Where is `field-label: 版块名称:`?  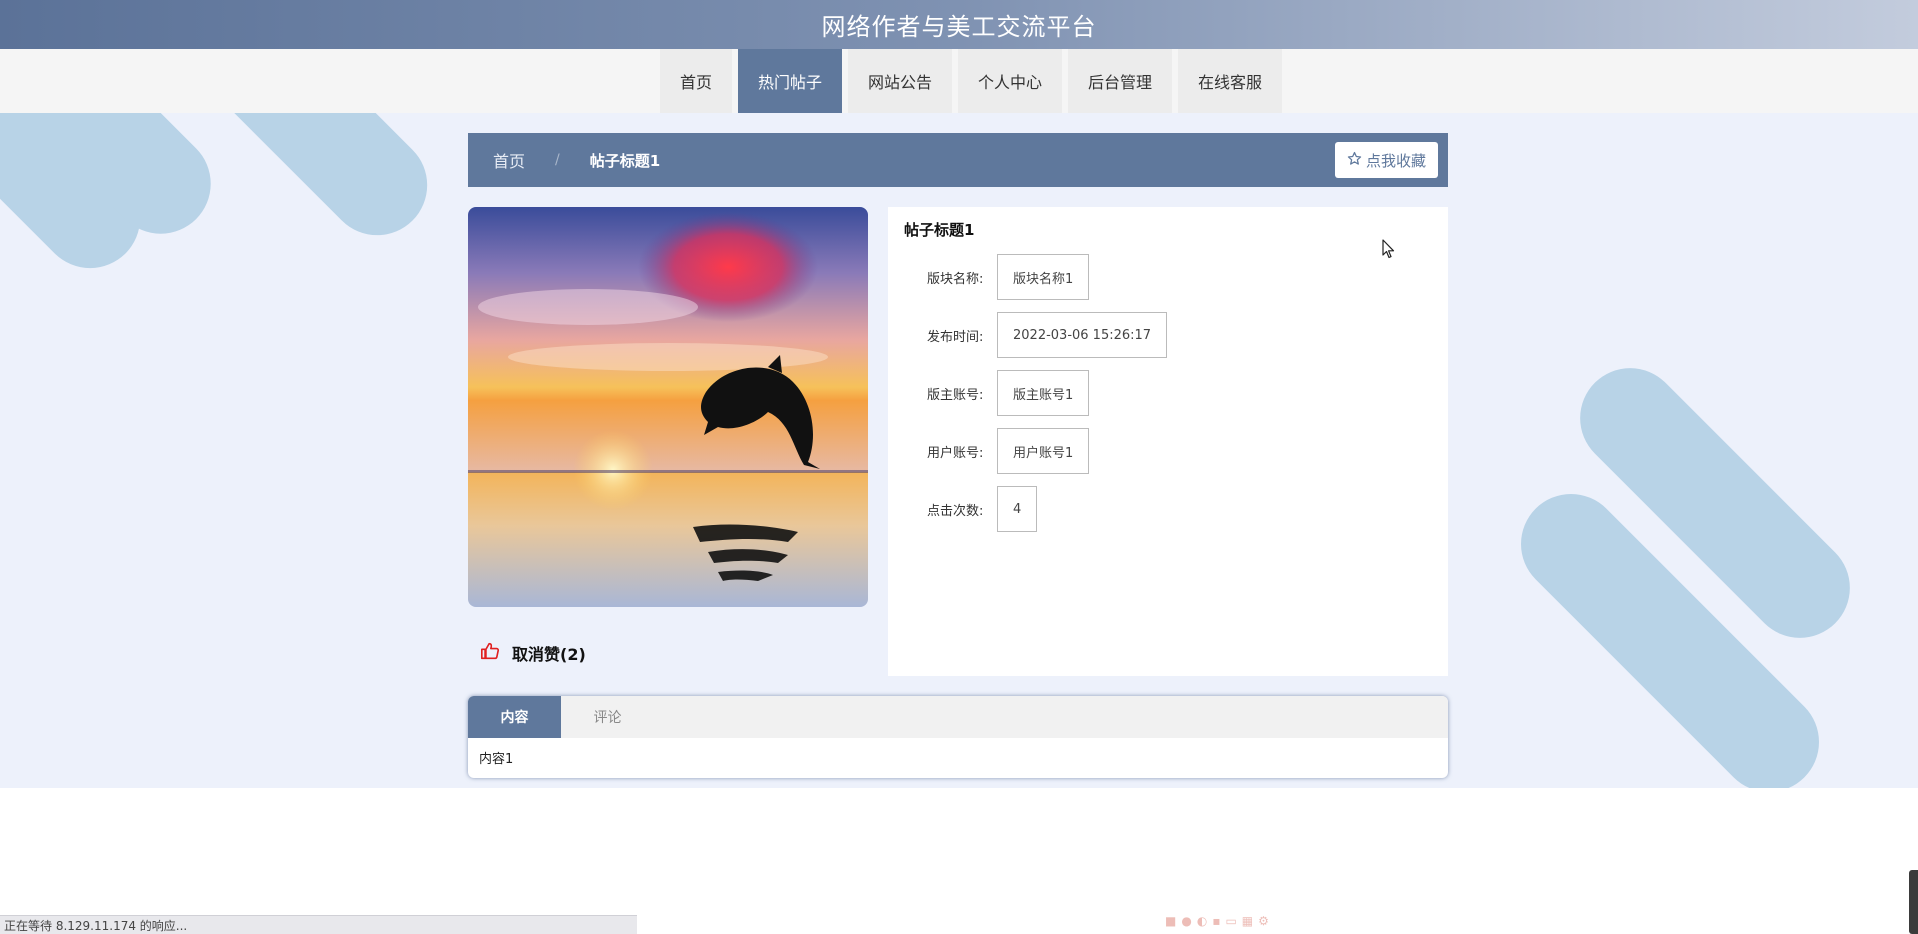 field-label: 版块名称: is located at coordinates (955, 279).